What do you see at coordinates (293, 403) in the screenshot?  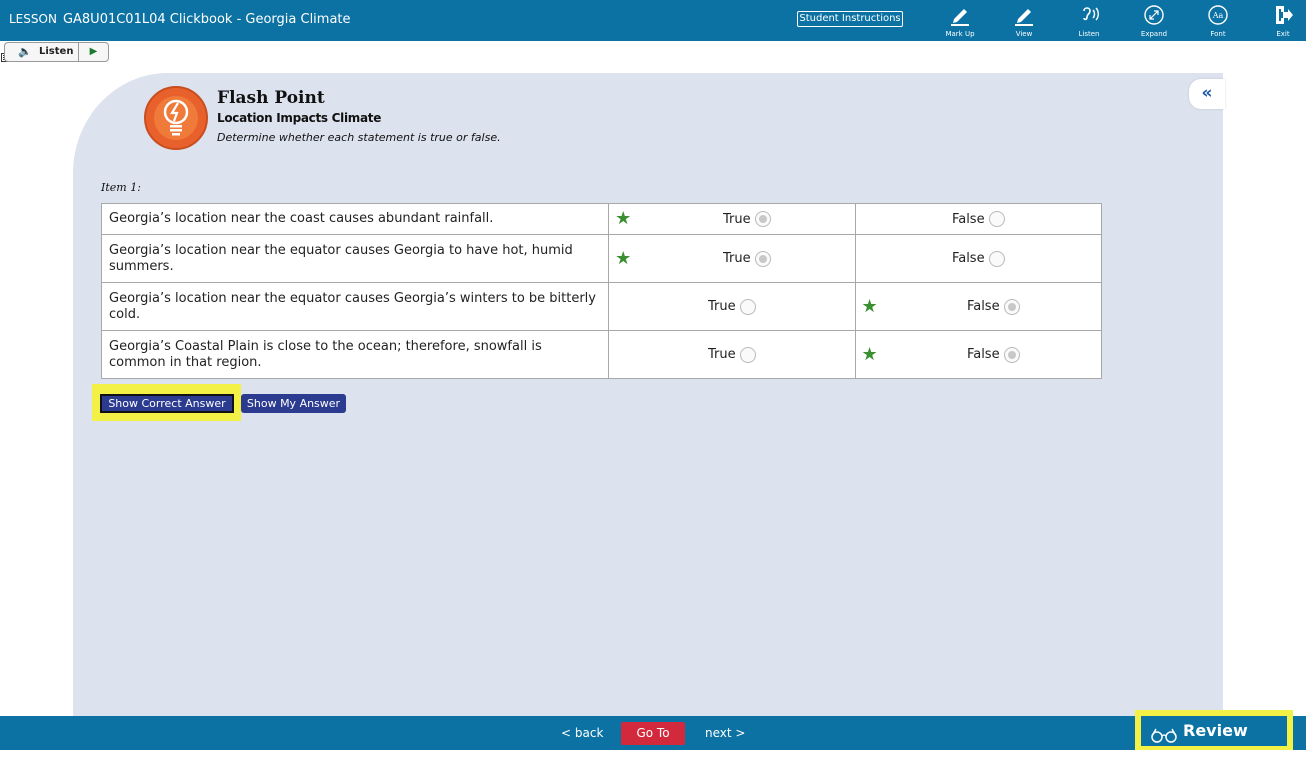 I see `show-my-answer-button: Show My Answer` at bounding box center [293, 403].